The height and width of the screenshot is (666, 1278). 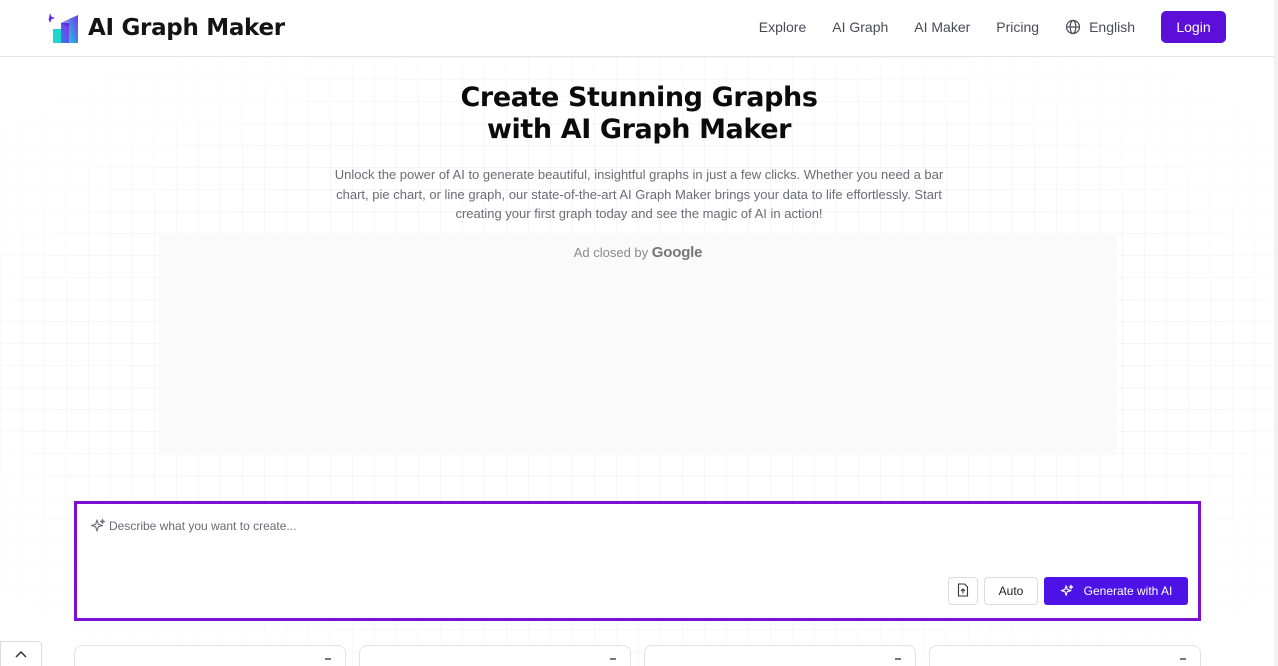 What do you see at coordinates (1112, 27) in the screenshot?
I see `language-label: English` at bounding box center [1112, 27].